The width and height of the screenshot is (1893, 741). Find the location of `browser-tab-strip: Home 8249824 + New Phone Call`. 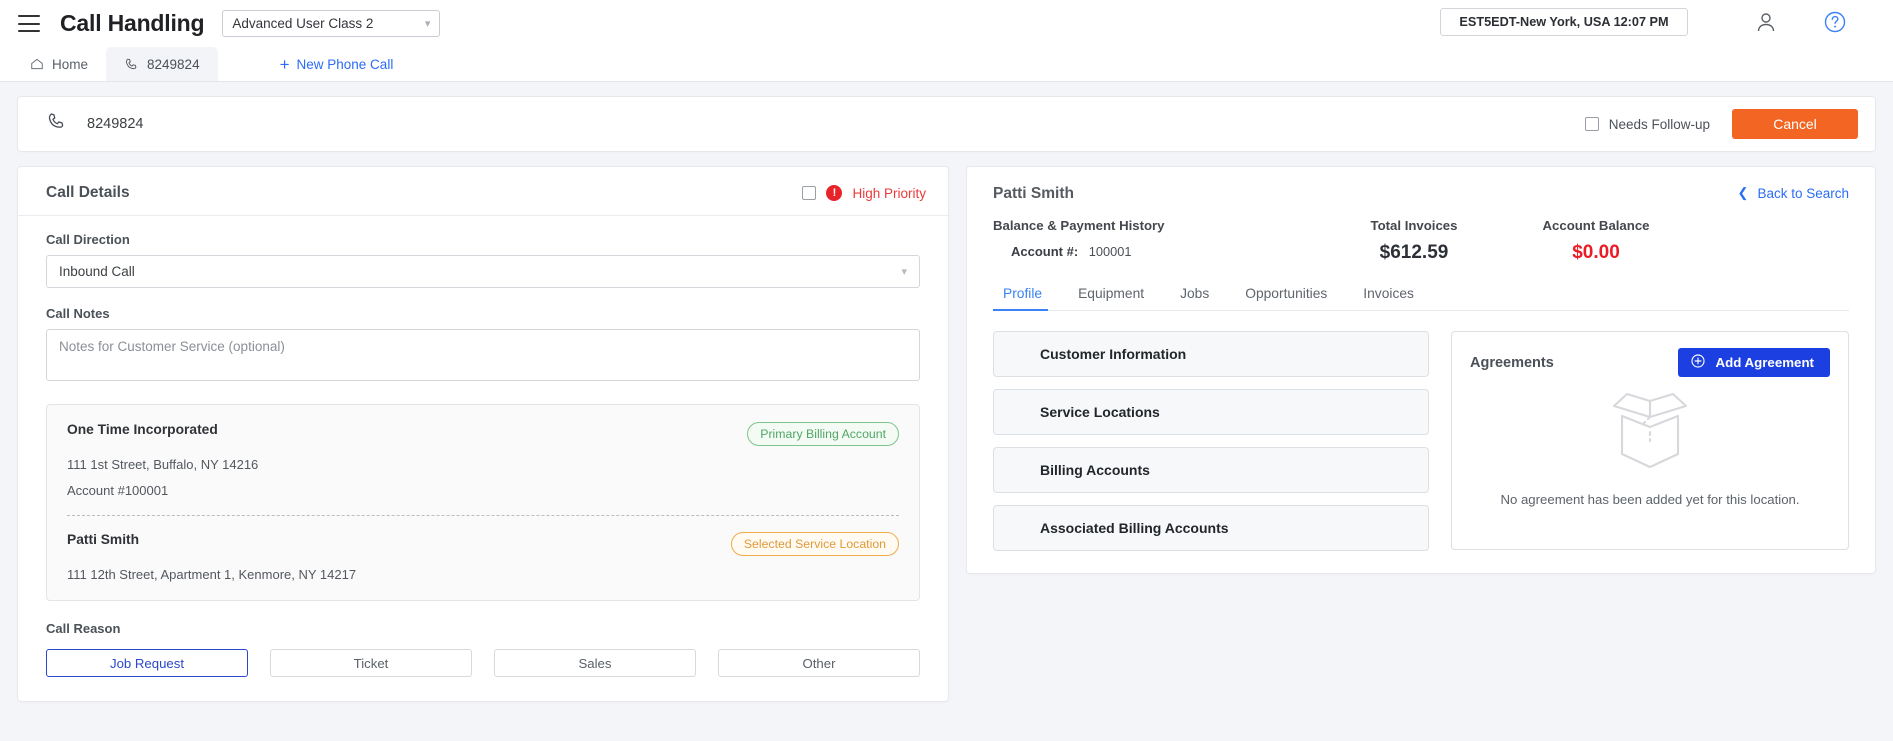

browser-tab-strip: Home 8249824 + New Phone Call is located at coordinates (946, 64).